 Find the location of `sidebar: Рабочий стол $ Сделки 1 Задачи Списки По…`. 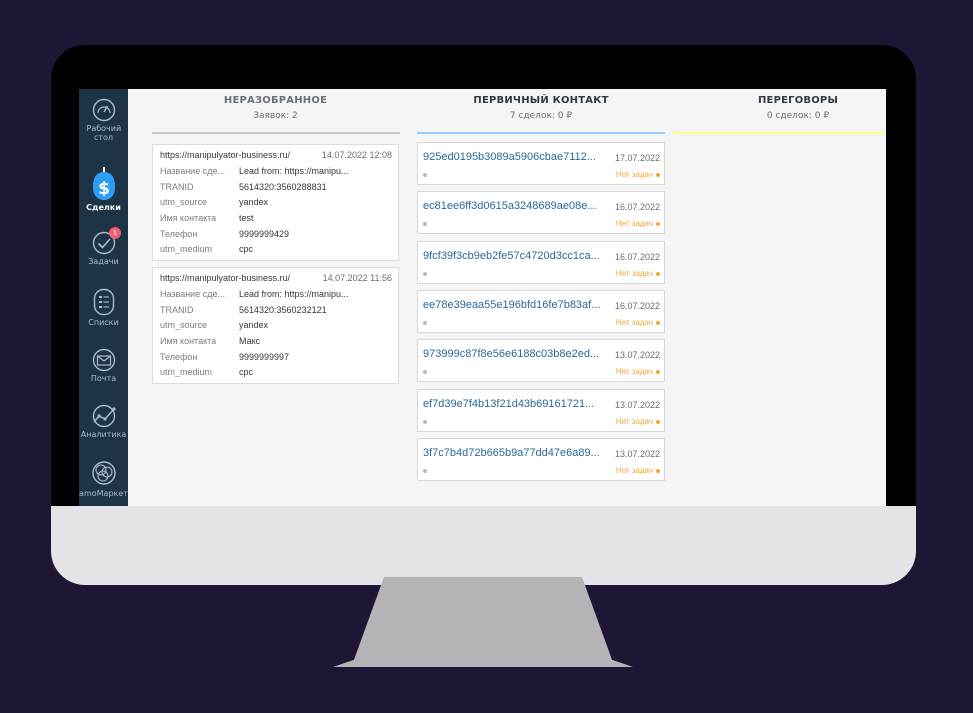

sidebar: Рабочий стол $ Сделки 1 Задачи Списки По… is located at coordinates (103, 297).